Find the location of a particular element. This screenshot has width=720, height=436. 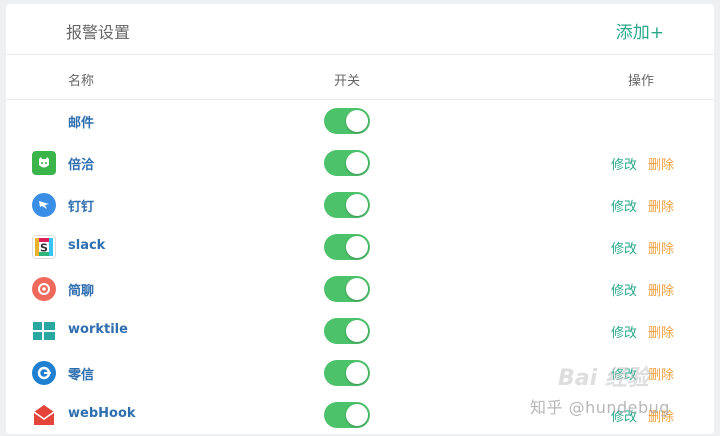

channel-name: 钉钉 is located at coordinates (81, 207).